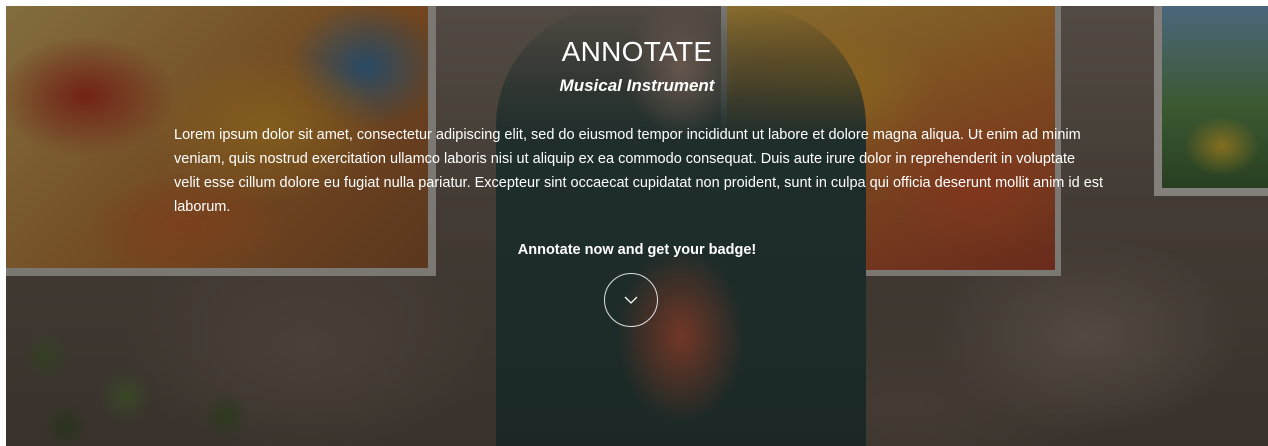 The image size is (1268, 446). What do you see at coordinates (637, 250) in the screenshot?
I see `hero-call-to-action: Annotate now and get your badge!` at bounding box center [637, 250].